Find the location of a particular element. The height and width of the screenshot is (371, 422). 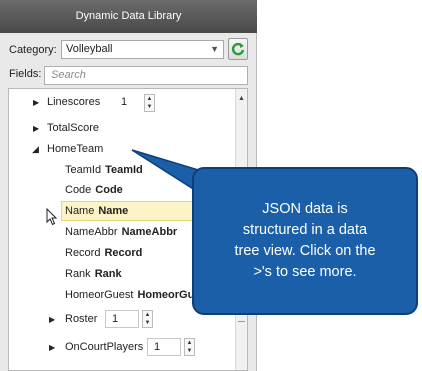

tree-node-linescores: Linescores is located at coordinates (73, 102).